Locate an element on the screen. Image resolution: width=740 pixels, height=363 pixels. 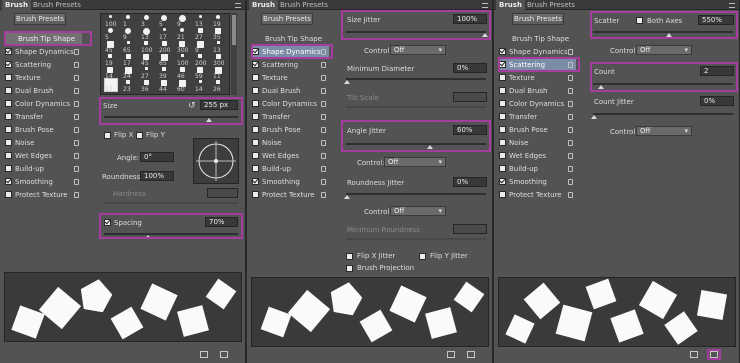
count-jitter-field: 0% is located at coordinates (717, 101).